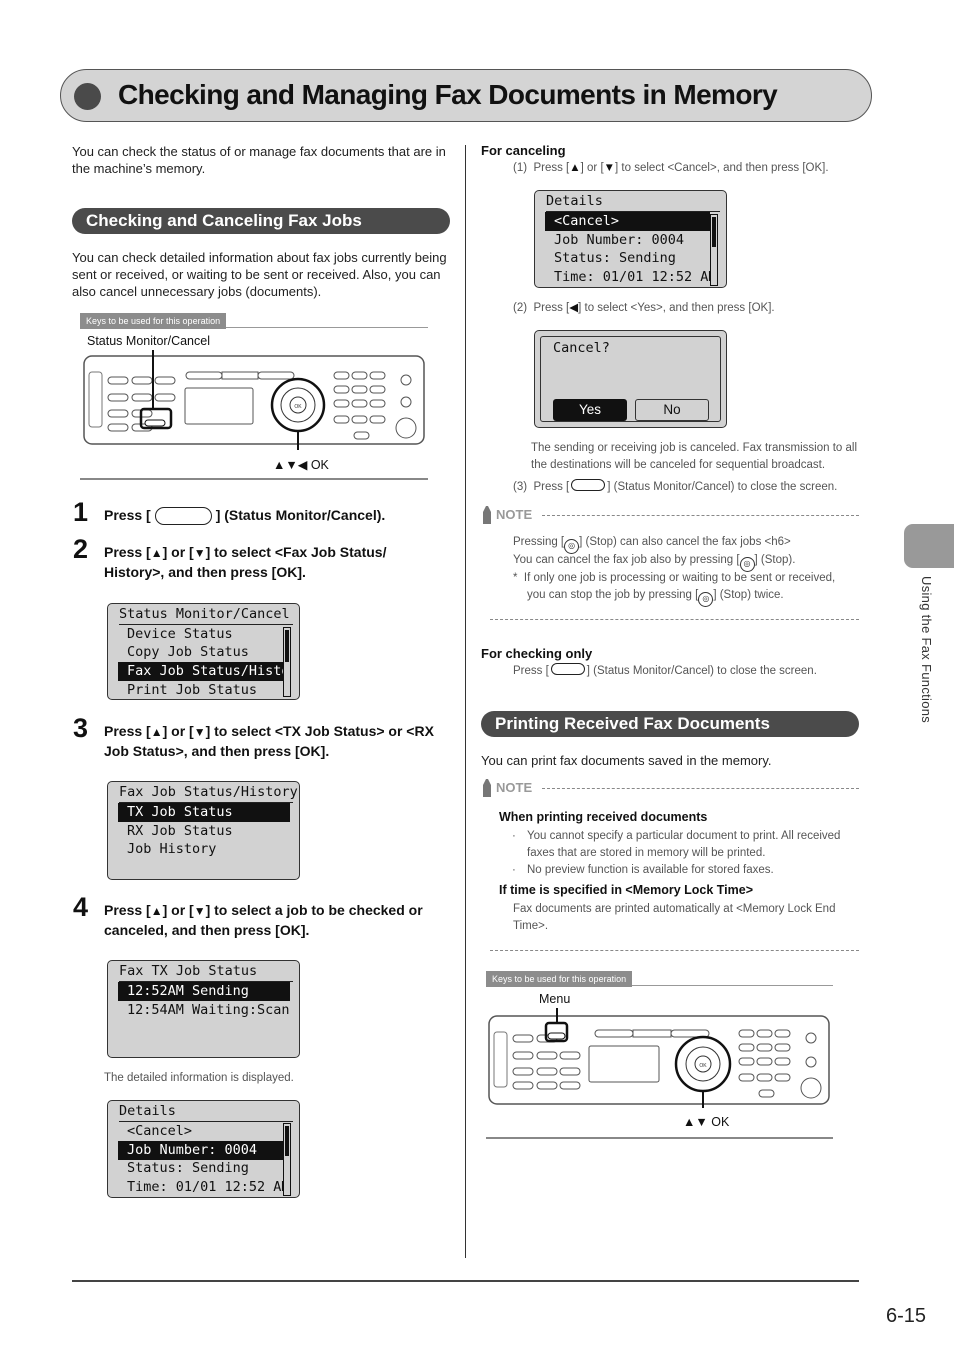 This screenshot has height=1350, width=954. What do you see at coordinates (603, 817) in the screenshot?
I see `note-subheading: When printing received documents` at bounding box center [603, 817].